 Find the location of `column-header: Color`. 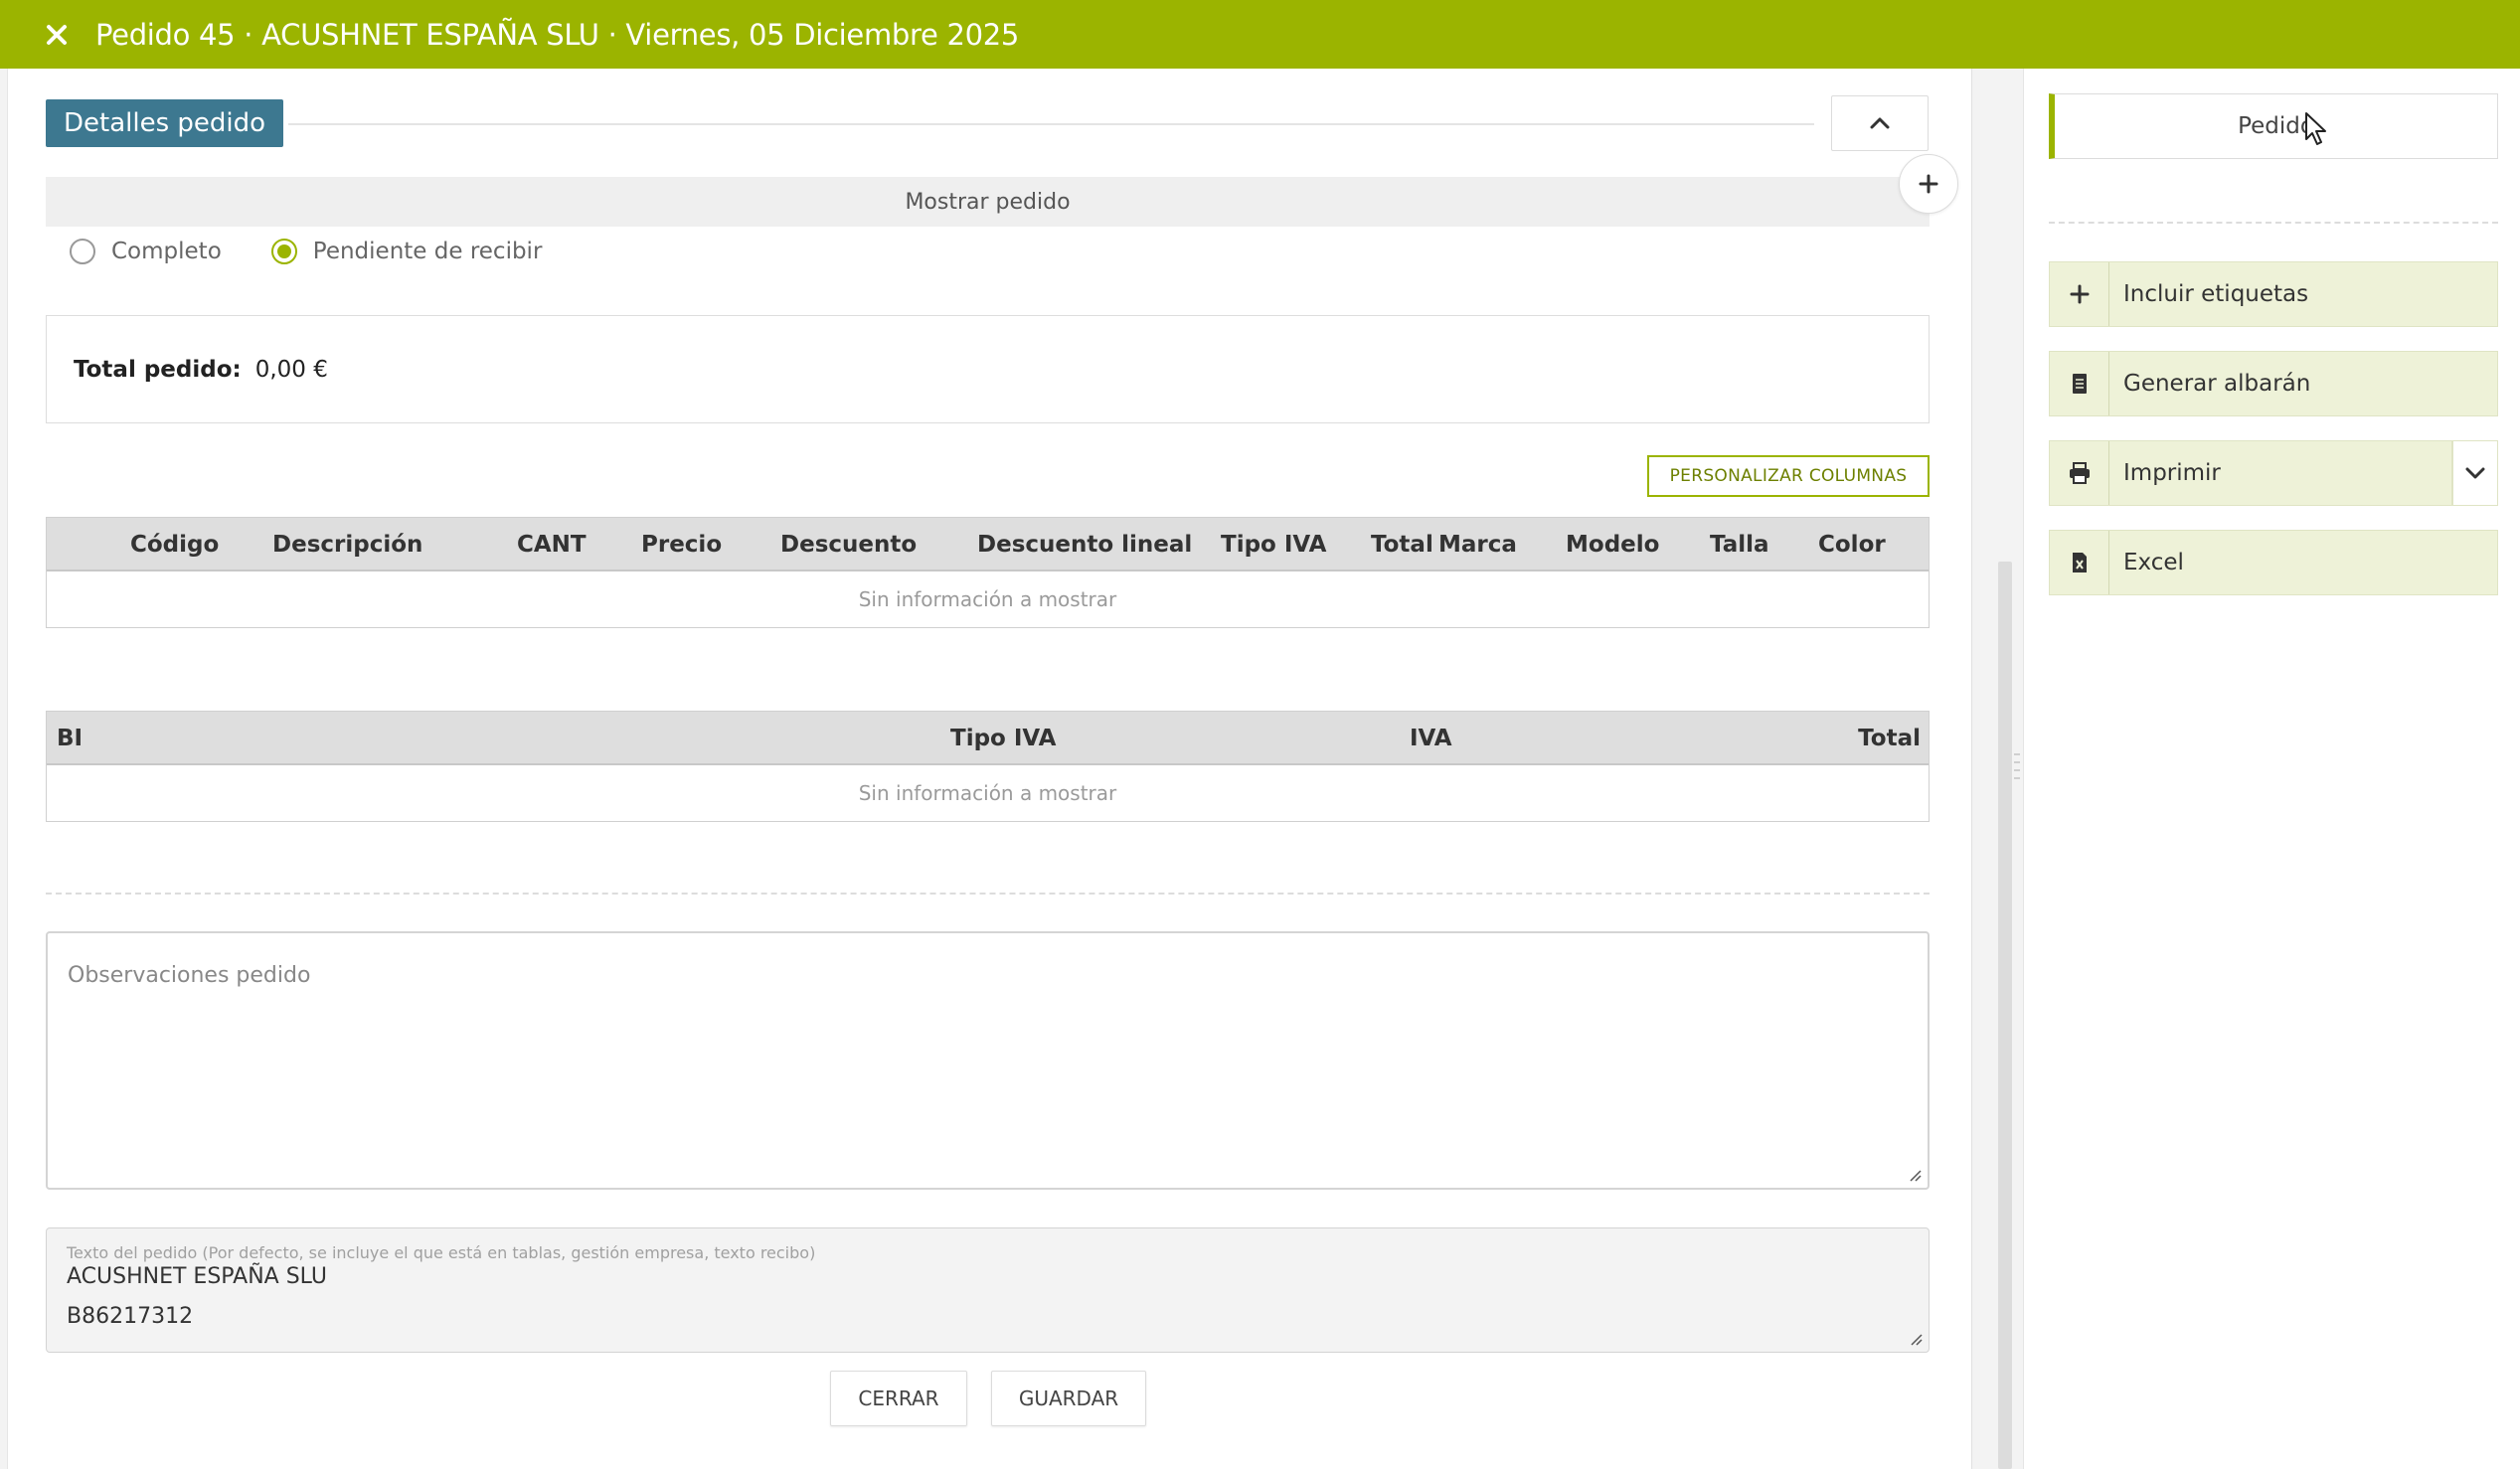

column-header: Color is located at coordinates (1852, 545).